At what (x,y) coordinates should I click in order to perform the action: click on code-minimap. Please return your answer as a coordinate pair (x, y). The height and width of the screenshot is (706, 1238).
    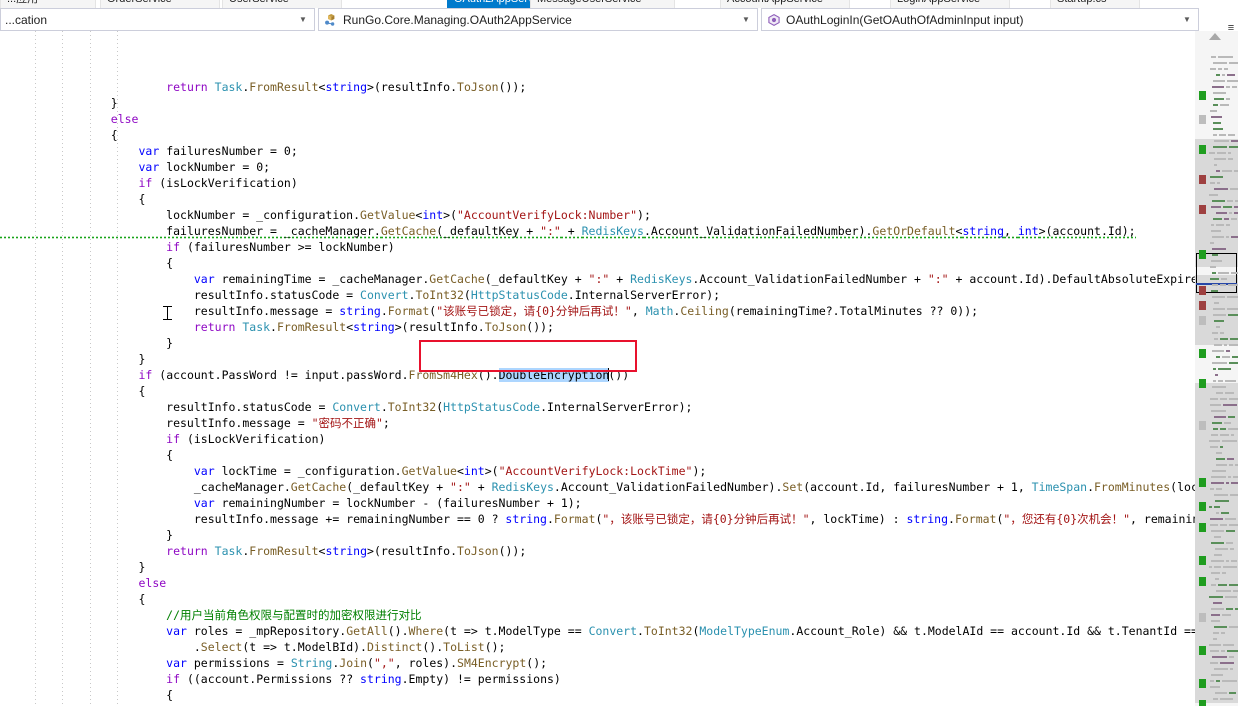
    Looking at the image, I should click on (1216, 368).